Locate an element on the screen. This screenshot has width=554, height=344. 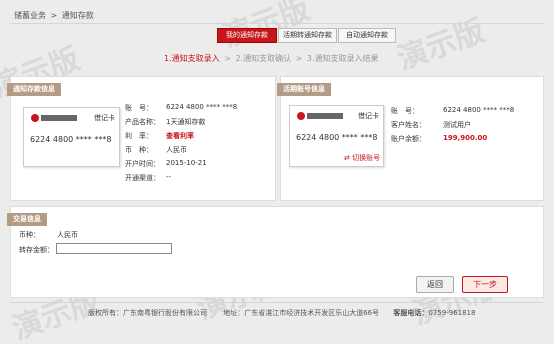
next-button: 下一步 is located at coordinates (485, 284).